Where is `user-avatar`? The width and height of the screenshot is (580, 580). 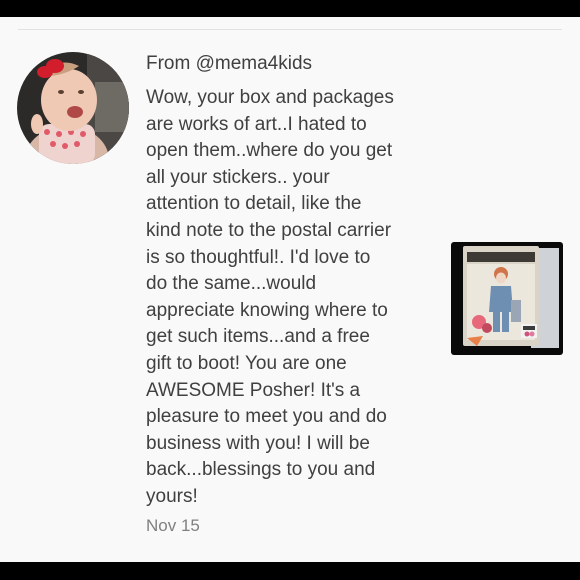
user-avatar is located at coordinates (73, 108).